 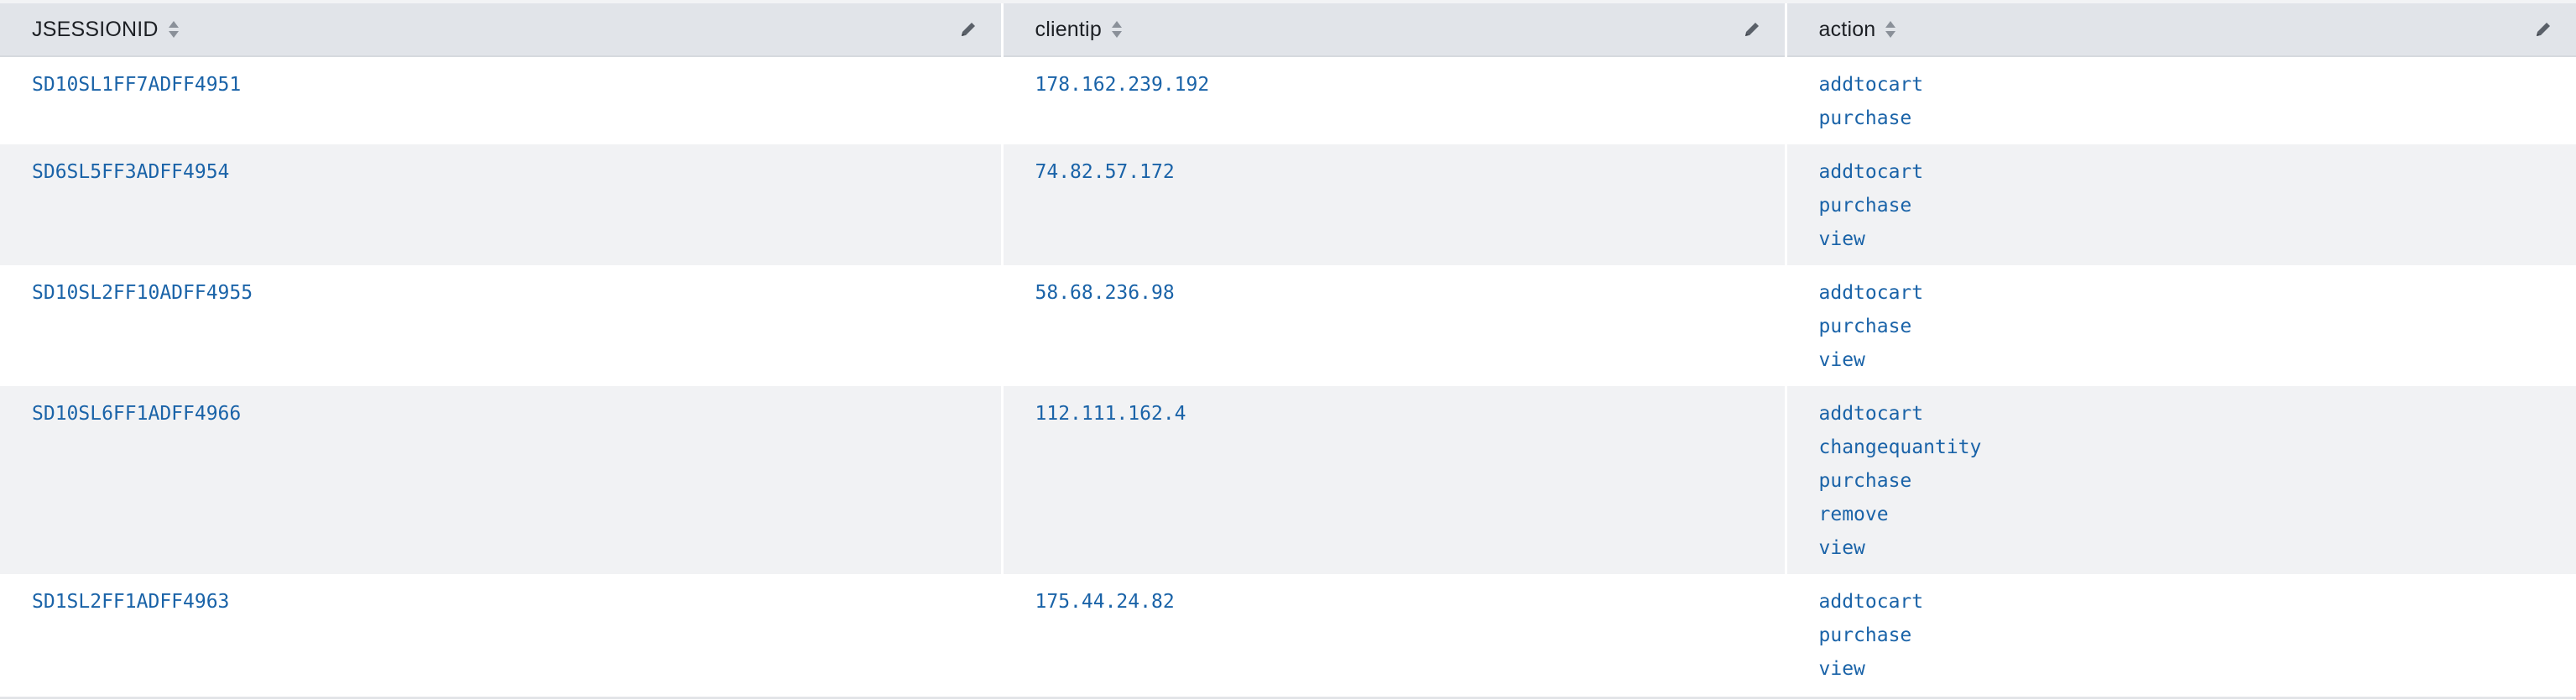 I want to click on header-row: JSESSIONID clientip action, so click(x=1288, y=28).